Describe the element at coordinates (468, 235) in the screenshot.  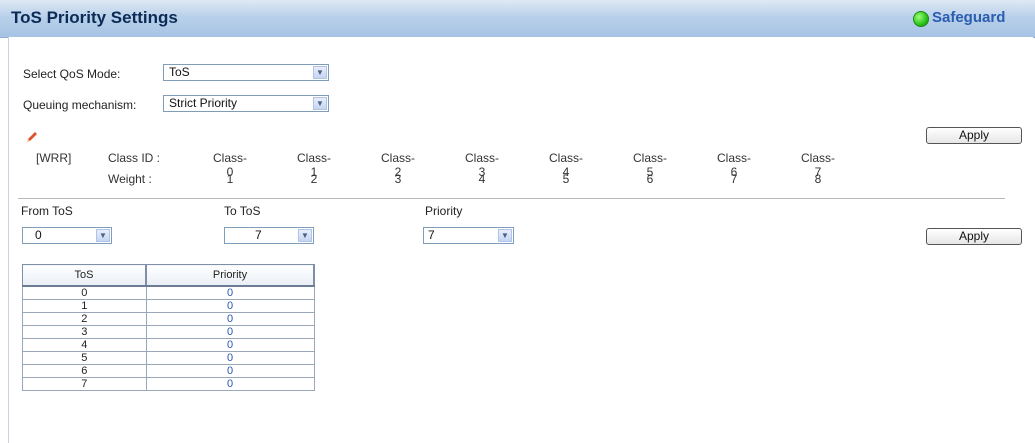
I see `priority-select: 7 ▼` at that location.